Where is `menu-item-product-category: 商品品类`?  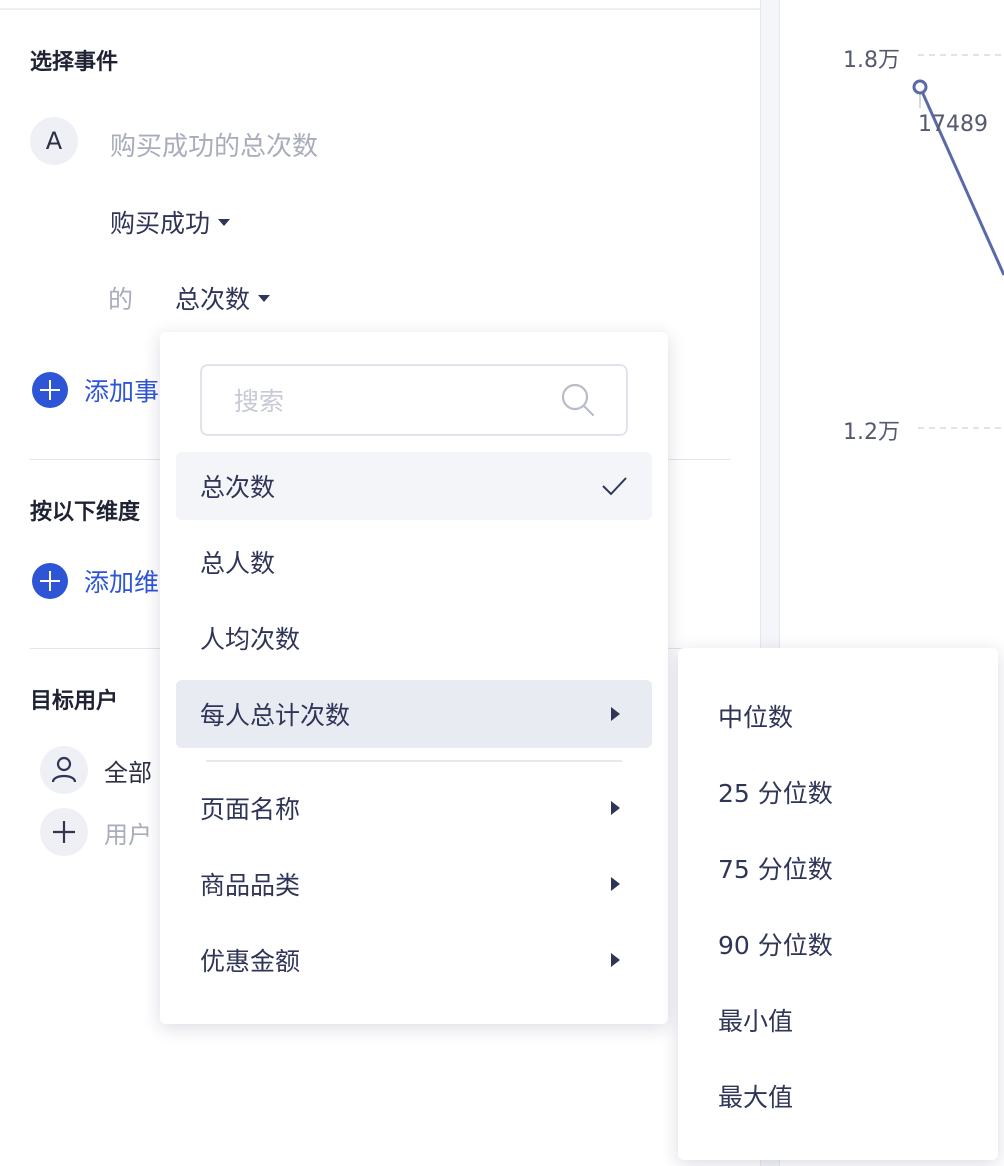 menu-item-product-category: 商品品类 is located at coordinates (414, 884).